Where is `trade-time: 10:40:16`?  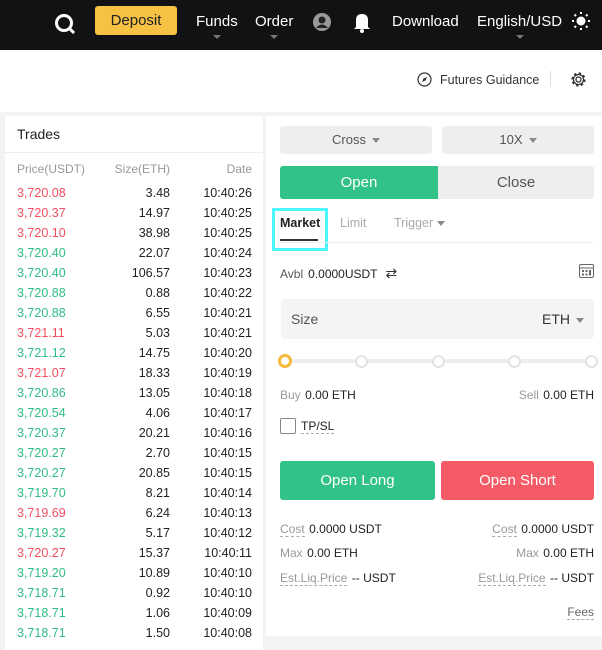
trade-time: 10:40:16 is located at coordinates (227, 433).